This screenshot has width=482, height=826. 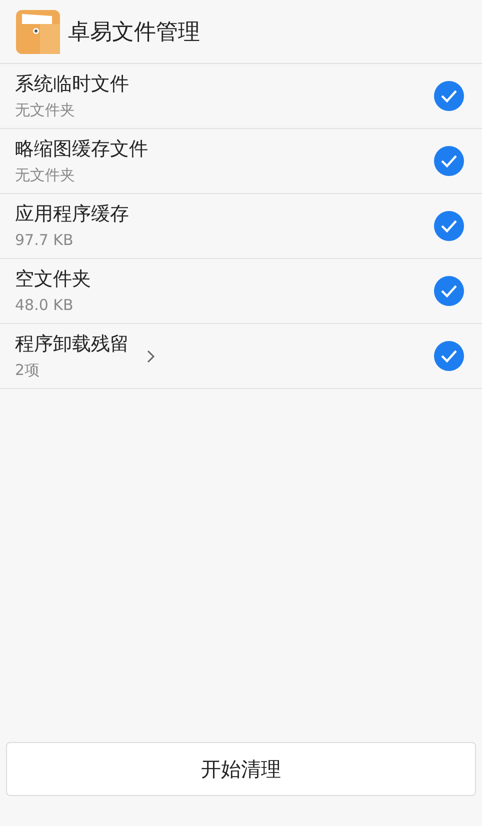 What do you see at coordinates (151, 356) in the screenshot?
I see `chevron-icon` at bounding box center [151, 356].